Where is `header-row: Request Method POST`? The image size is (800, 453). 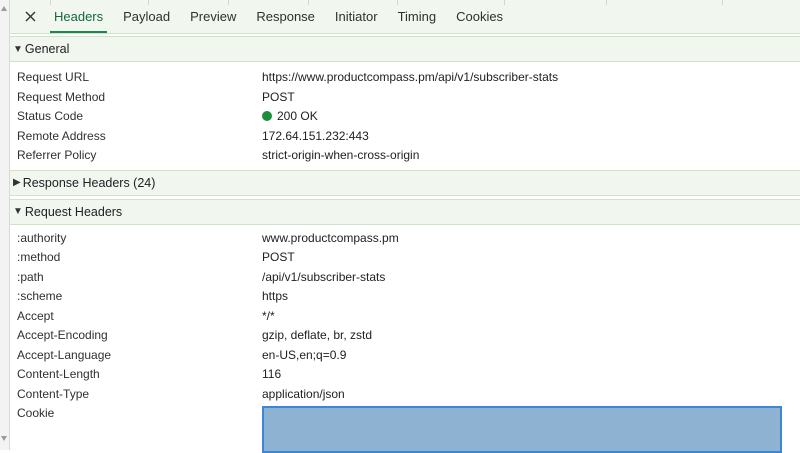 header-row: Request Method POST is located at coordinates (405, 98).